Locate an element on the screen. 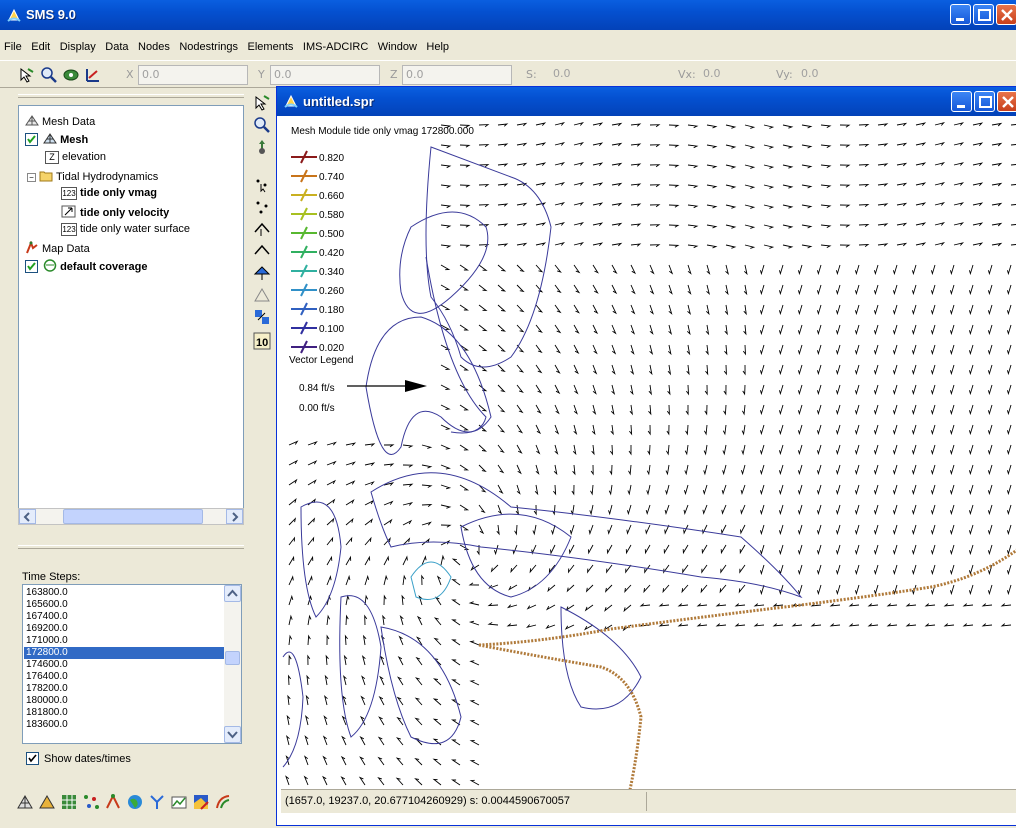  close-button is located at coordinates (1006, 14).